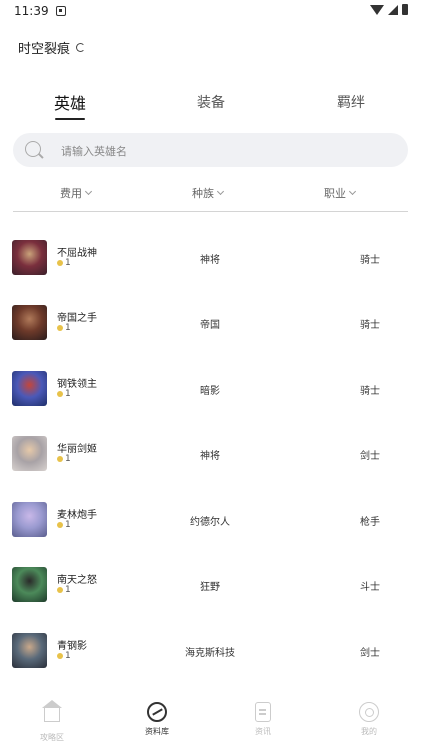  Describe the element at coordinates (81, 47) in the screenshot. I see `refresh-icon` at that location.